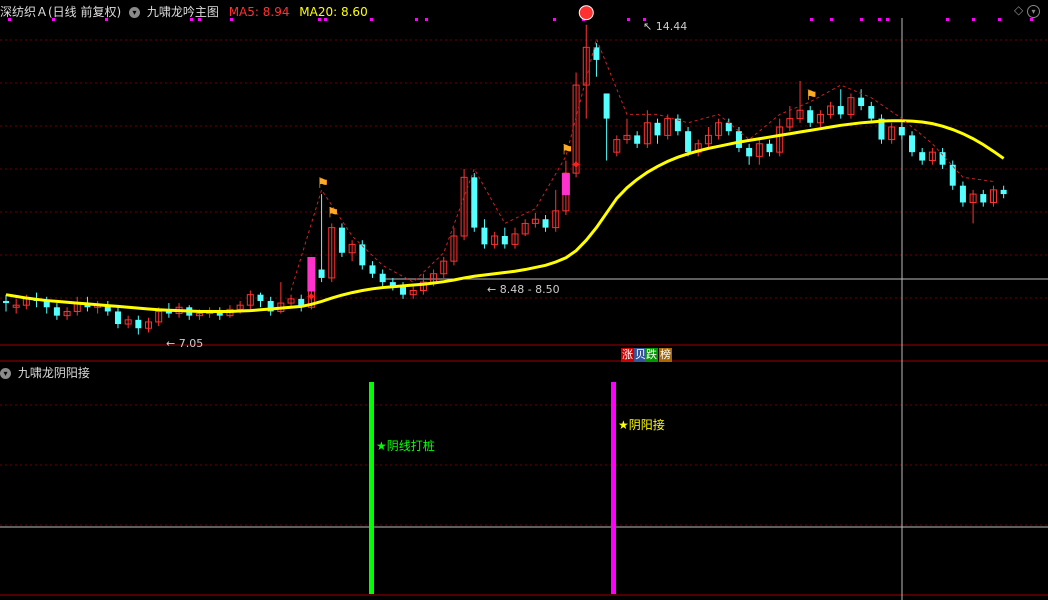  Describe the element at coordinates (651, 355) in the screenshot. I see `badge-die: 跌` at that location.